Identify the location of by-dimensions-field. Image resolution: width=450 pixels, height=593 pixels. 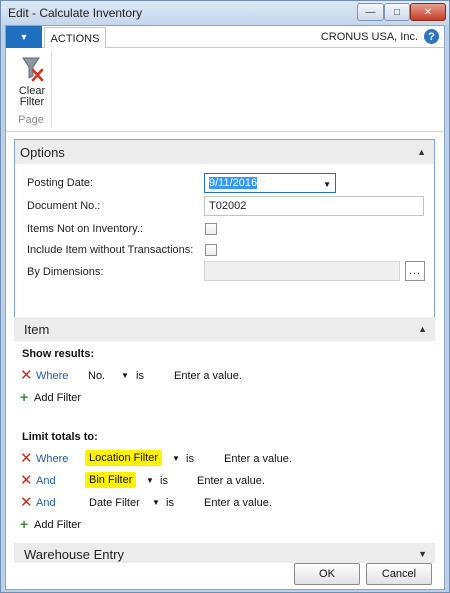
(302, 271).